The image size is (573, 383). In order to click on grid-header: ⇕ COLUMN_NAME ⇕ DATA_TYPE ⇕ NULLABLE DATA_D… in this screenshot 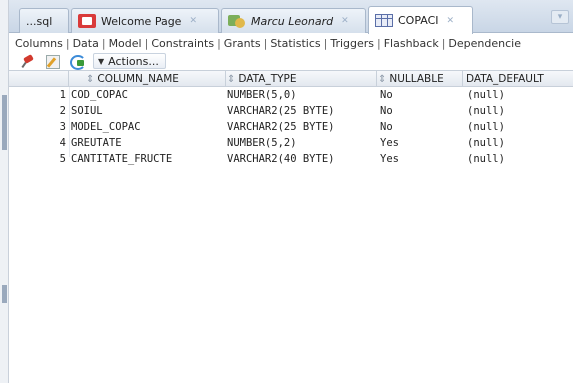, I will do `click(291, 78)`.